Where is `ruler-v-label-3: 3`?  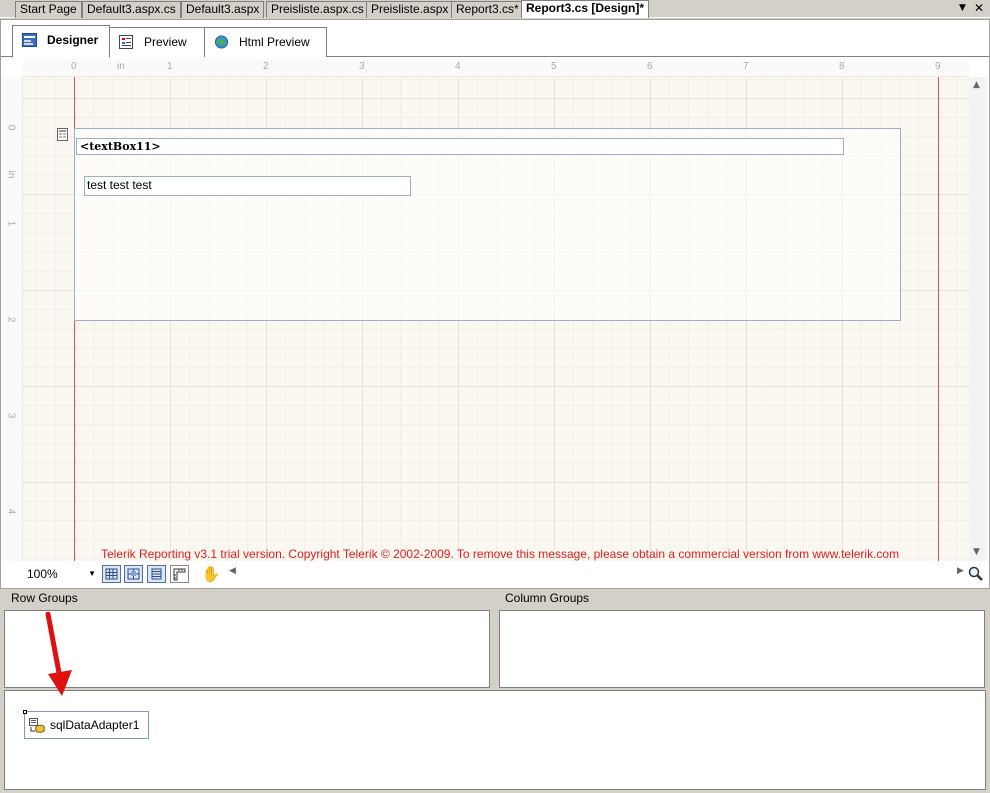
ruler-v-label-3: 3 is located at coordinates (11, 415).